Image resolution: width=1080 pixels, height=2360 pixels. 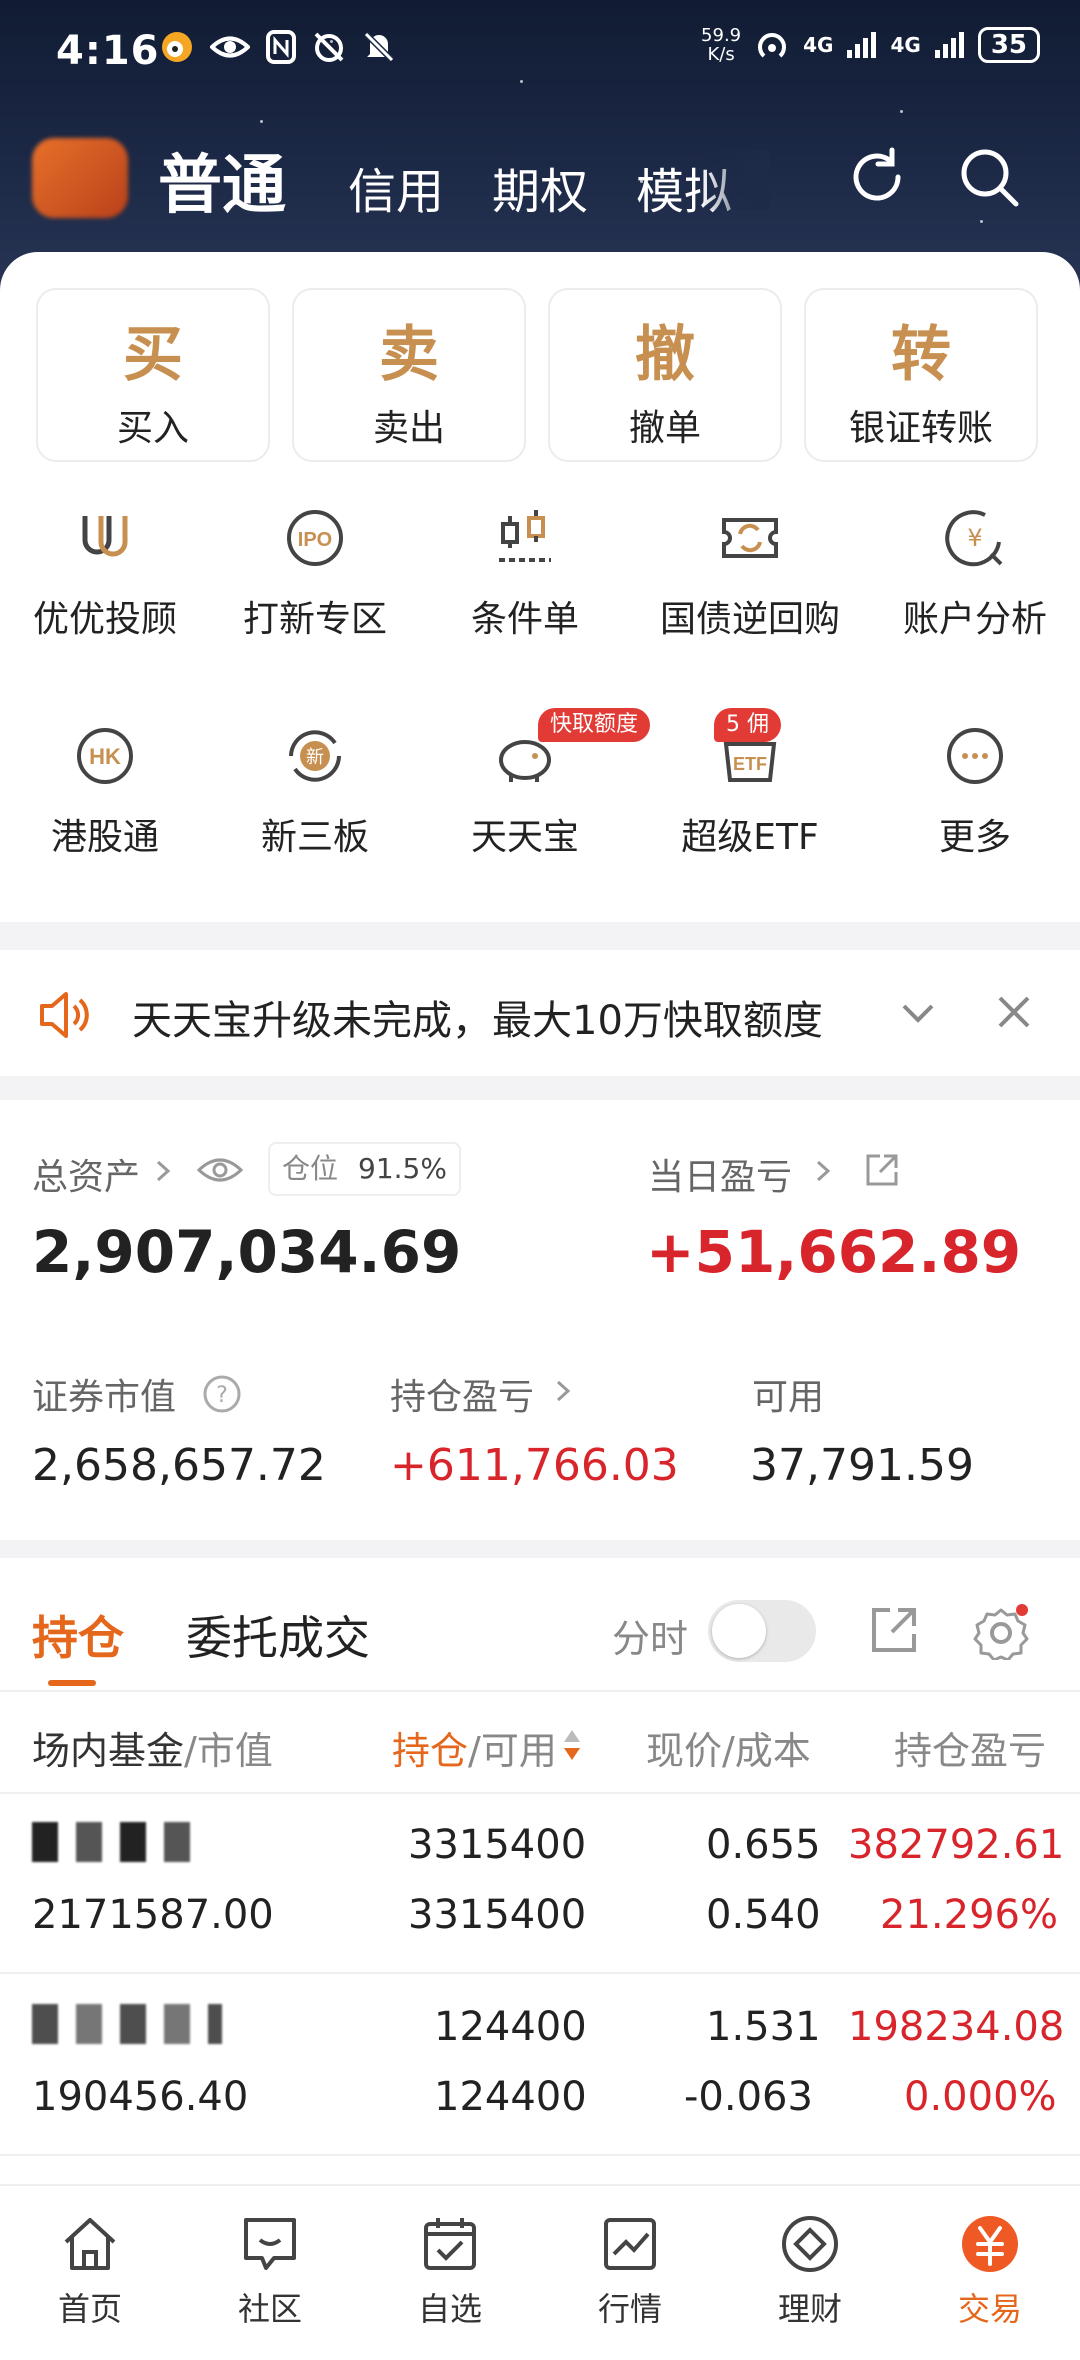 What do you see at coordinates (105, 572) in the screenshot?
I see `feature-uu-advisor: 优优投顾` at bounding box center [105, 572].